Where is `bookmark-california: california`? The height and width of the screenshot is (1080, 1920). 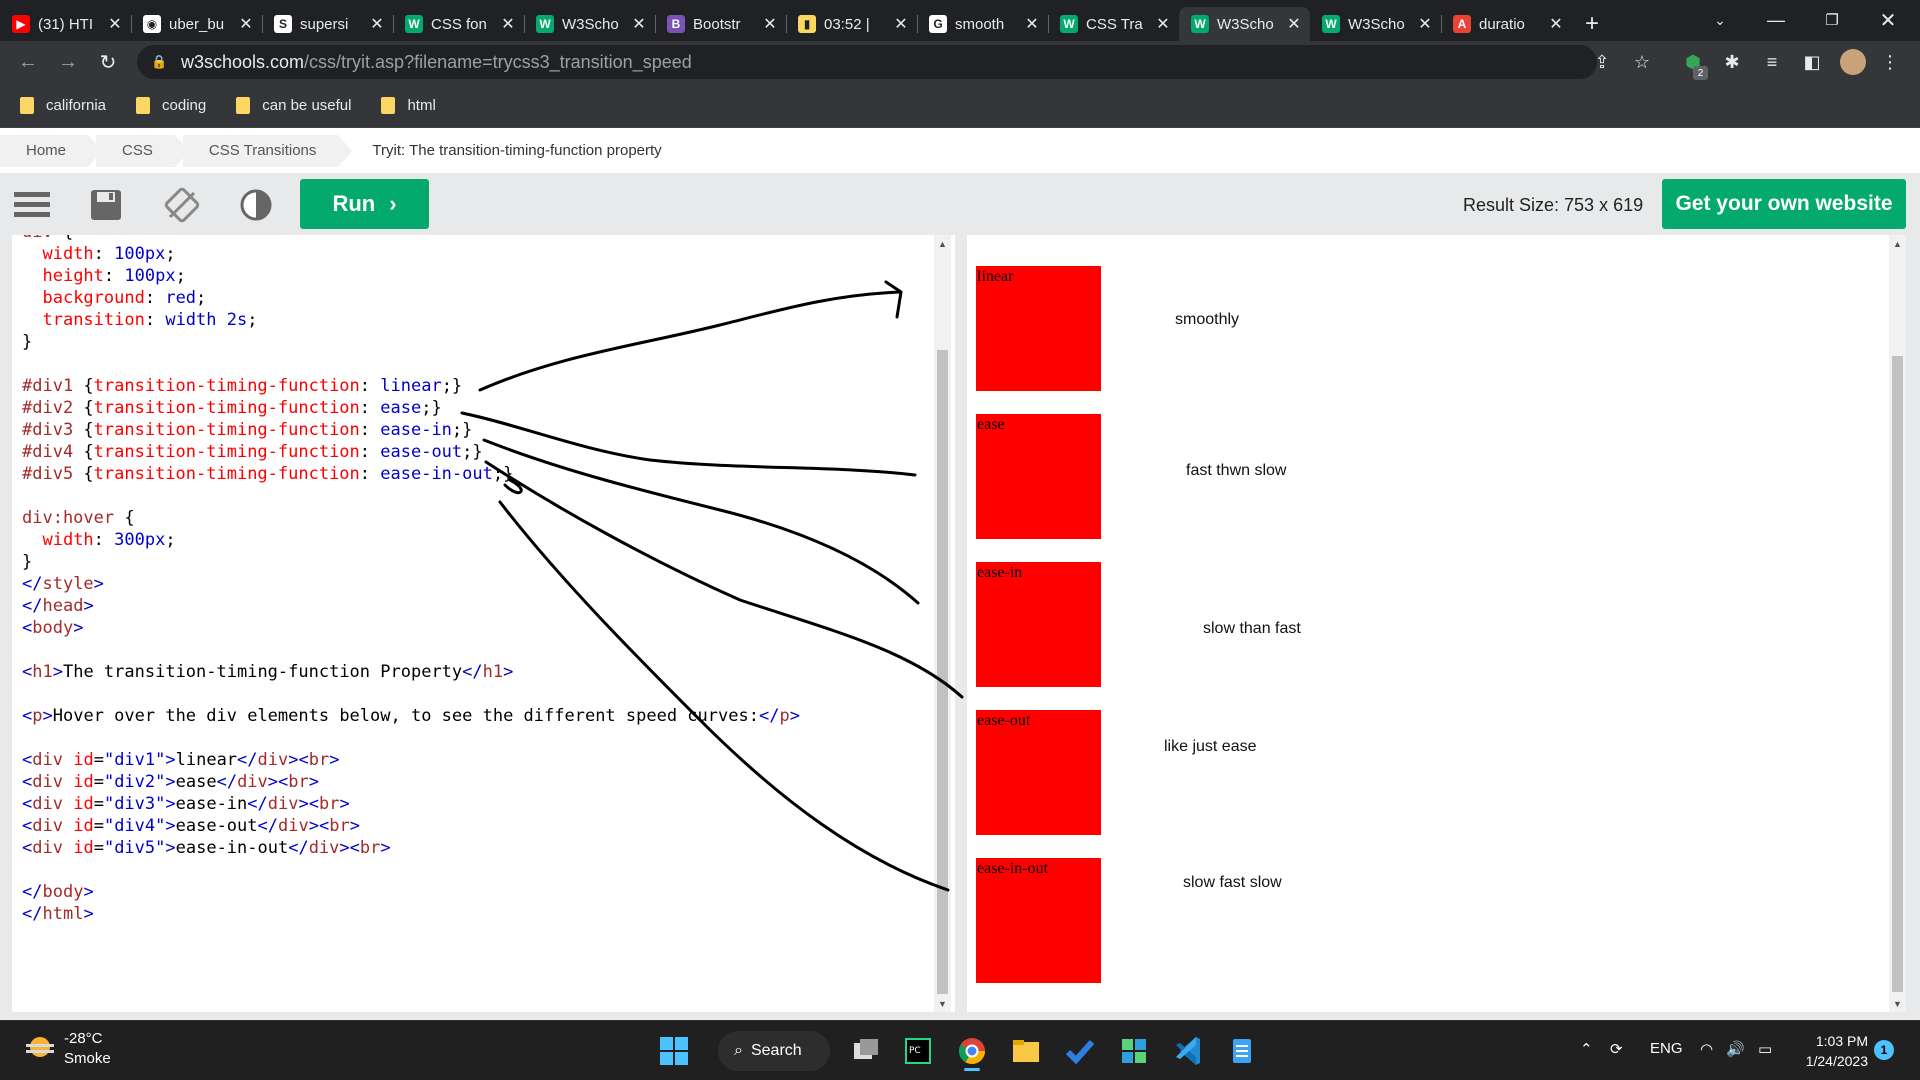
bookmark-california: california is located at coordinates (63, 105).